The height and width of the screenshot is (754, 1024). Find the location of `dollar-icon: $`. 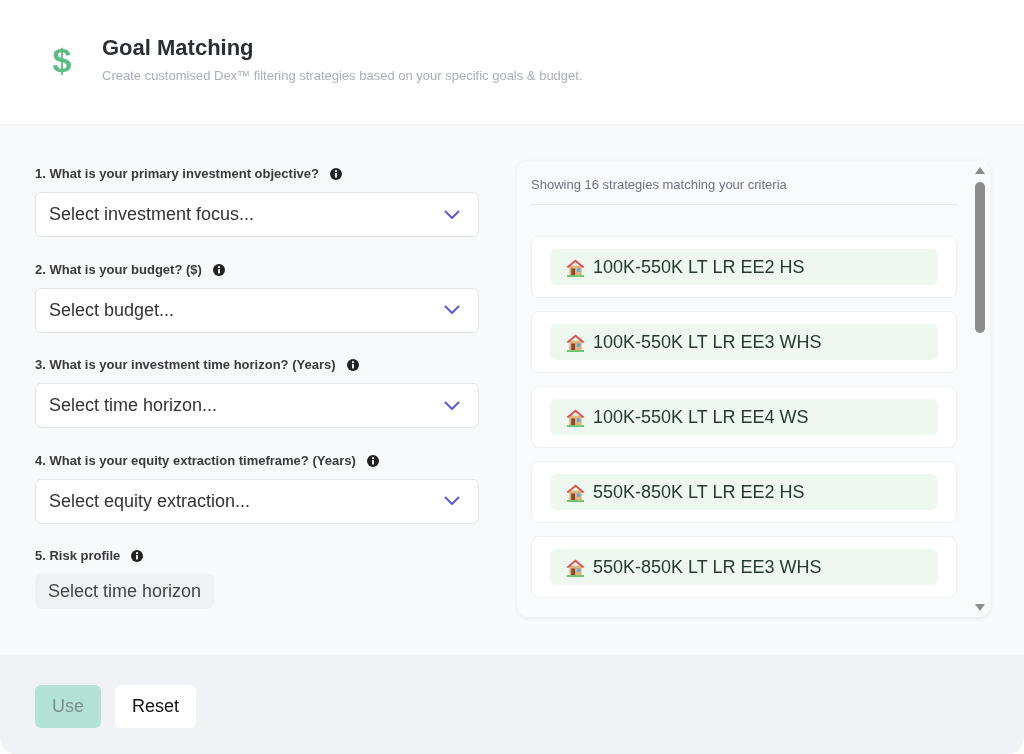

dollar-icon: $ is located at coordinates (62, 60).